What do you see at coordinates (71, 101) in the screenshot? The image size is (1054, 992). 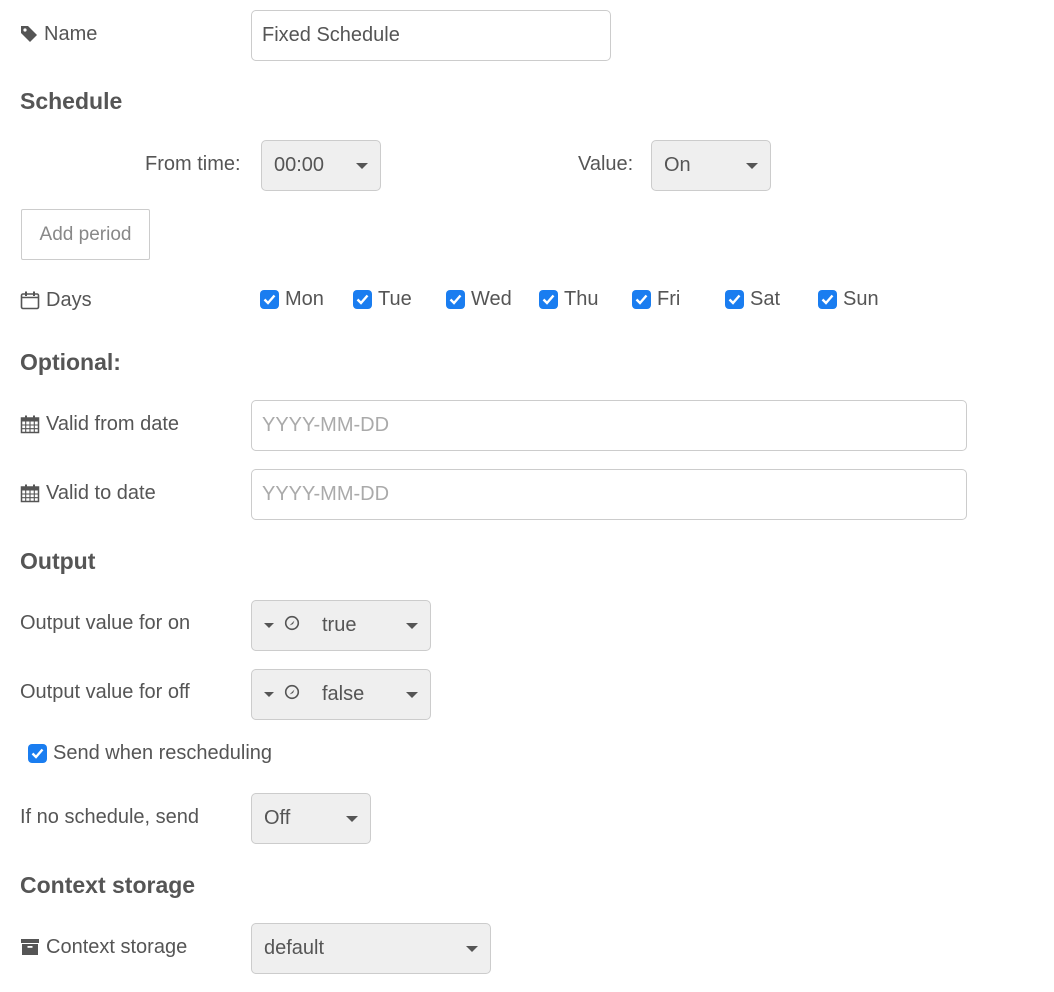 I see `schedule-heading: Schedule` at bounding box center [71, 101].